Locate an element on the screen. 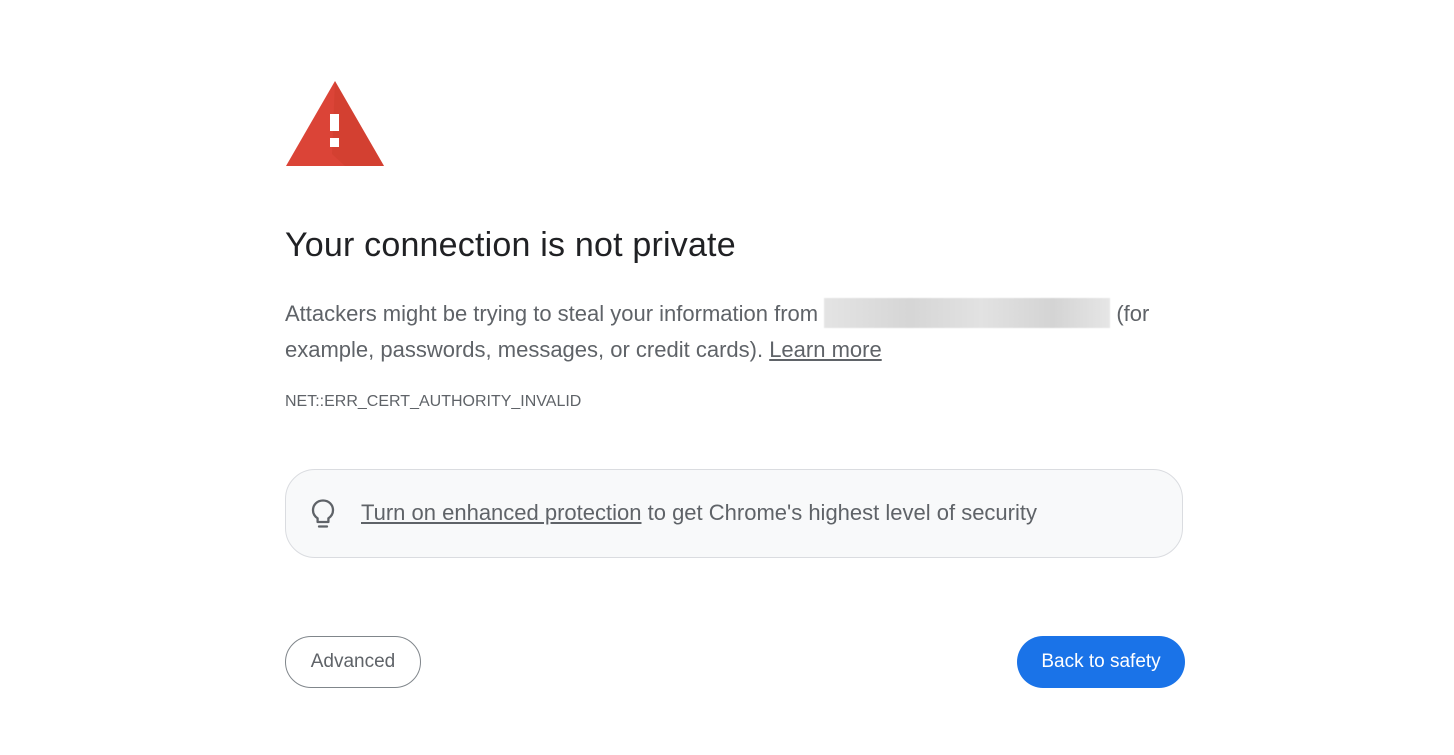  error-code: NET::ERR_CERT_AUTHORITY_INVALID is located at coordinates (433, 401).